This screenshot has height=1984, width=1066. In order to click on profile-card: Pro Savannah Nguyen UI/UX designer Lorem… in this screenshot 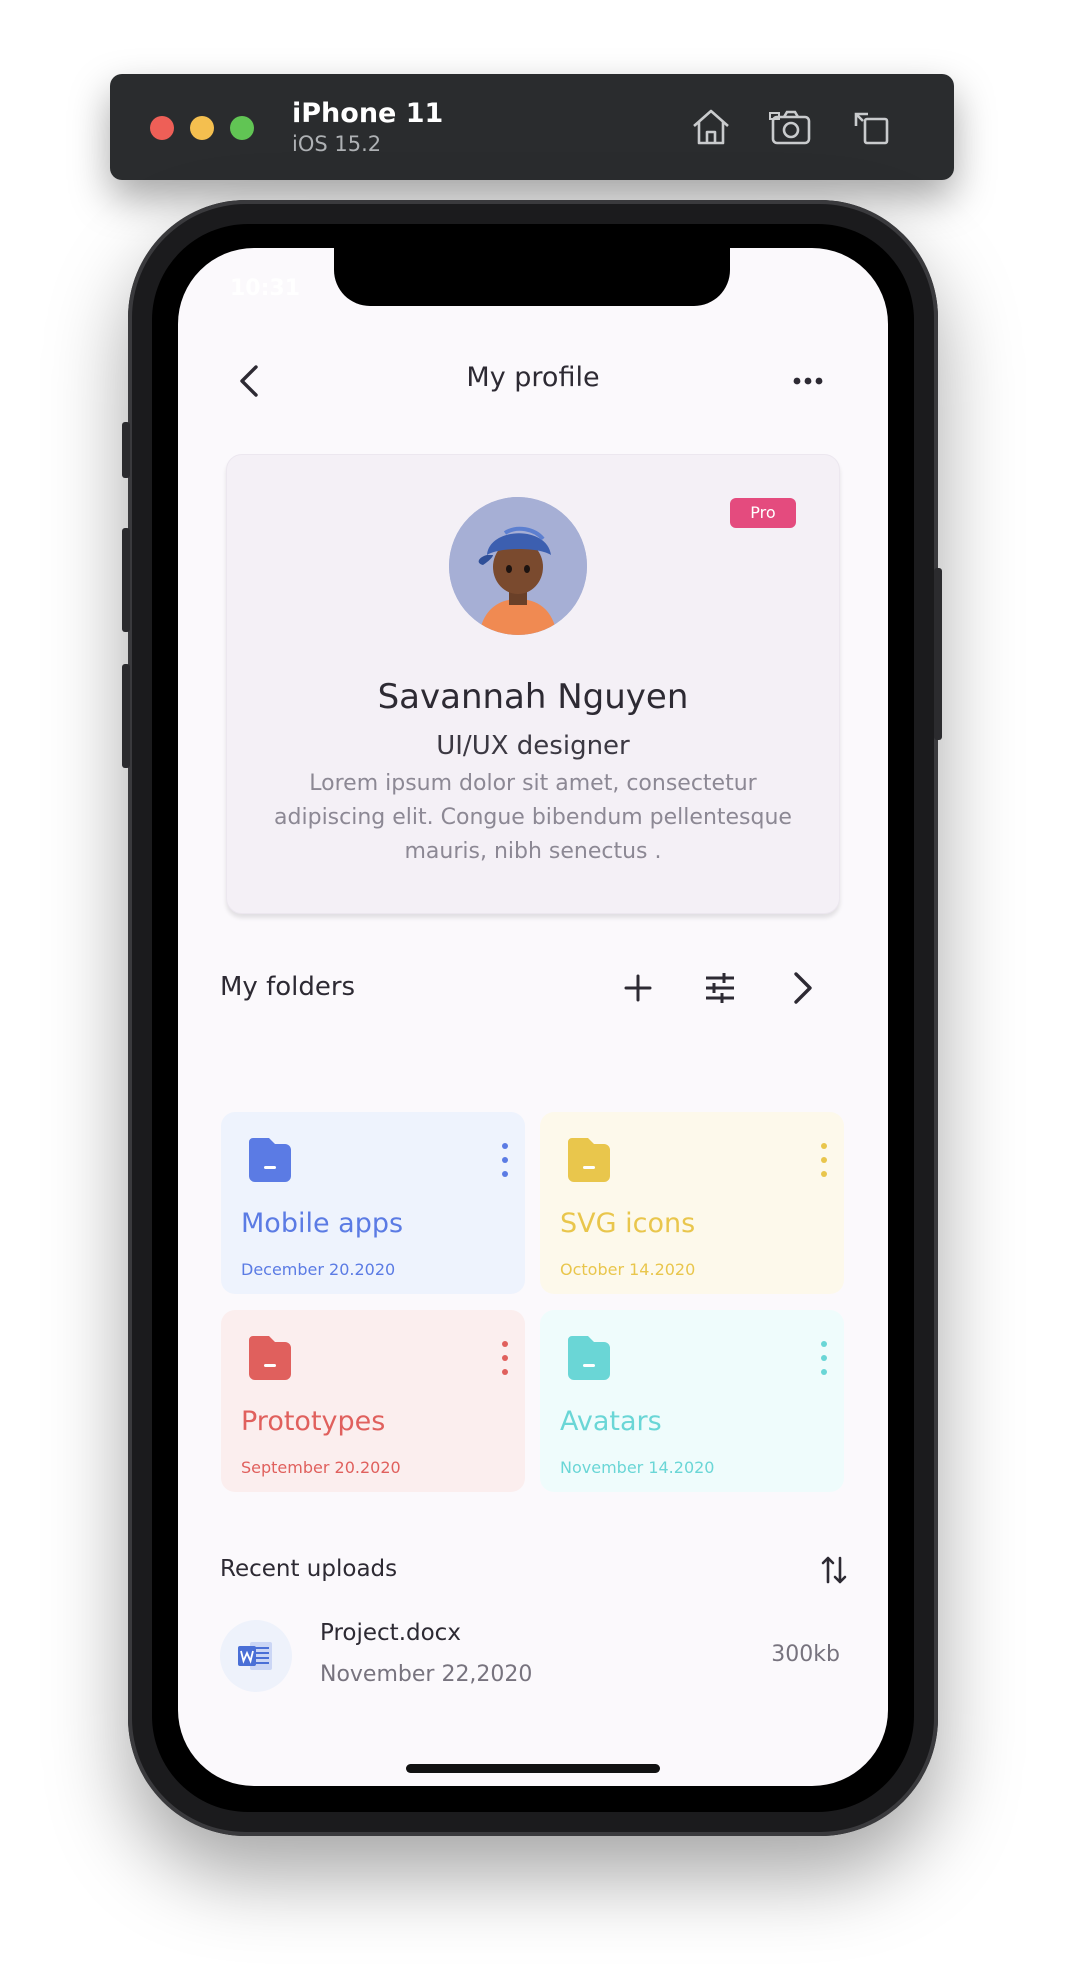, I will do `click(533, 684)`.